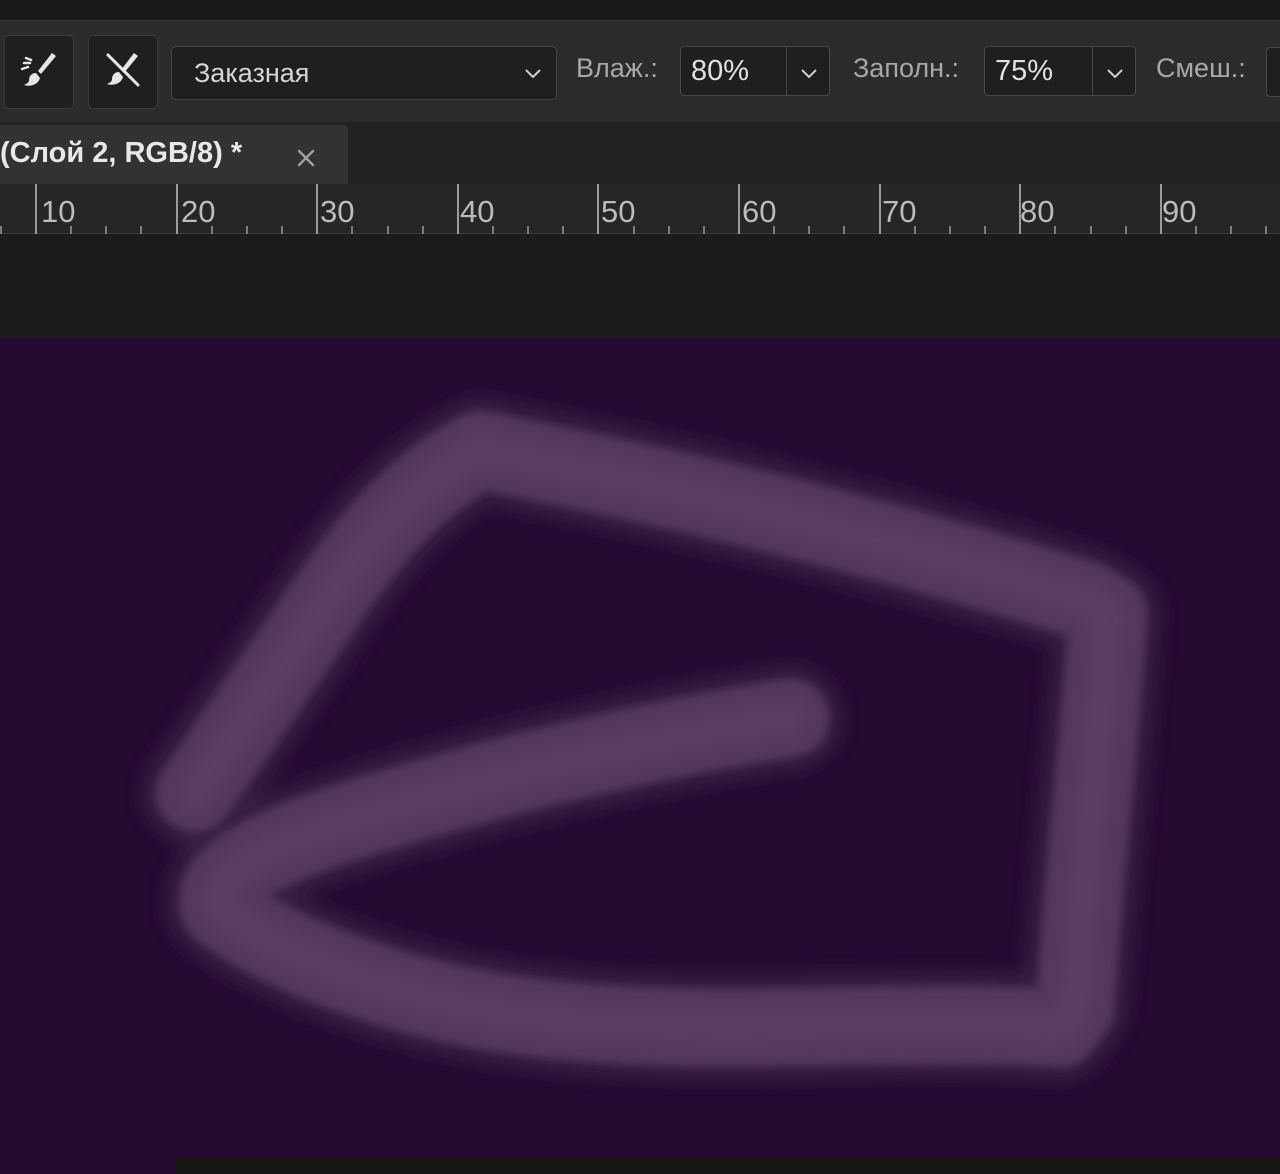 The width and height of the screenshot is (1280, 1174). I want to click on document-tab-title: (Слой 2, RGB/8) *, so click(121, 153).